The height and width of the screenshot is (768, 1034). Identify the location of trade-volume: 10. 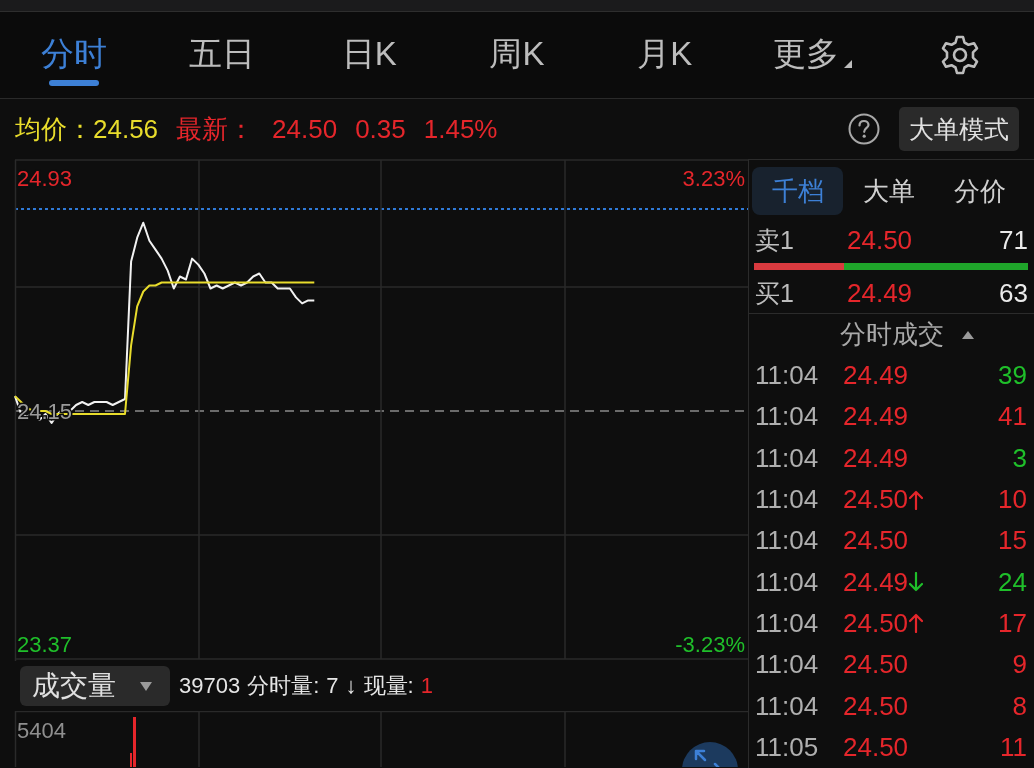
(1012, 500).